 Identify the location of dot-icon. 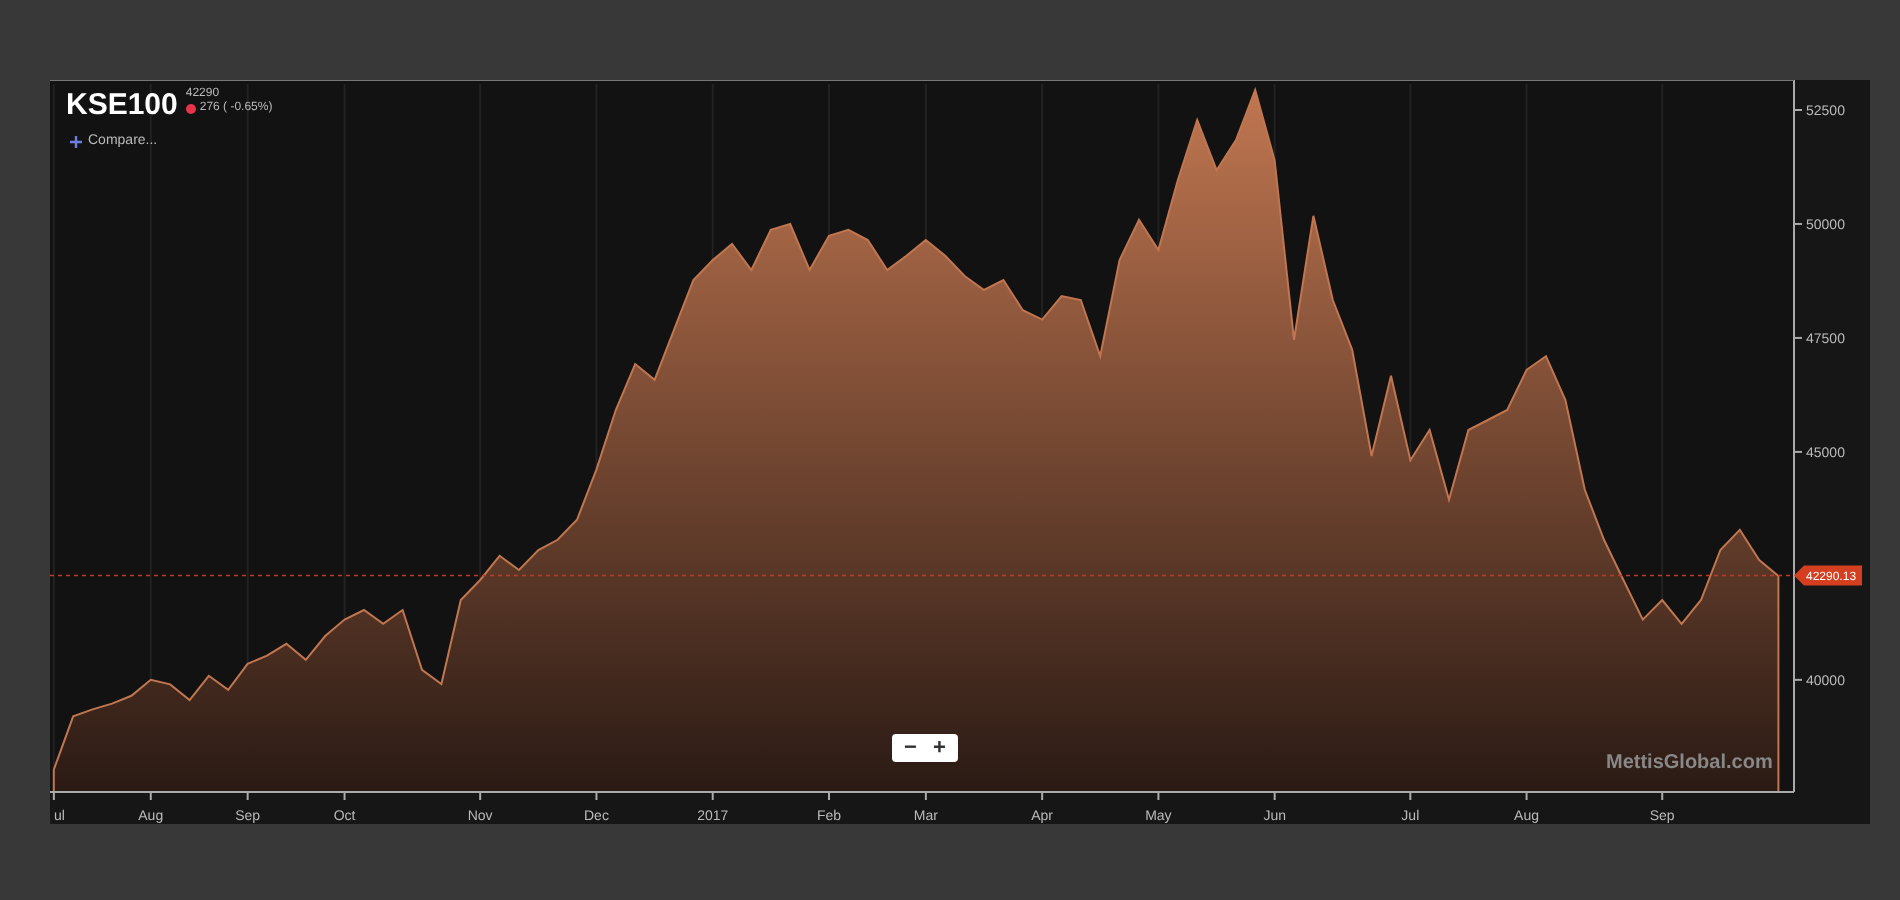
(190, 109).